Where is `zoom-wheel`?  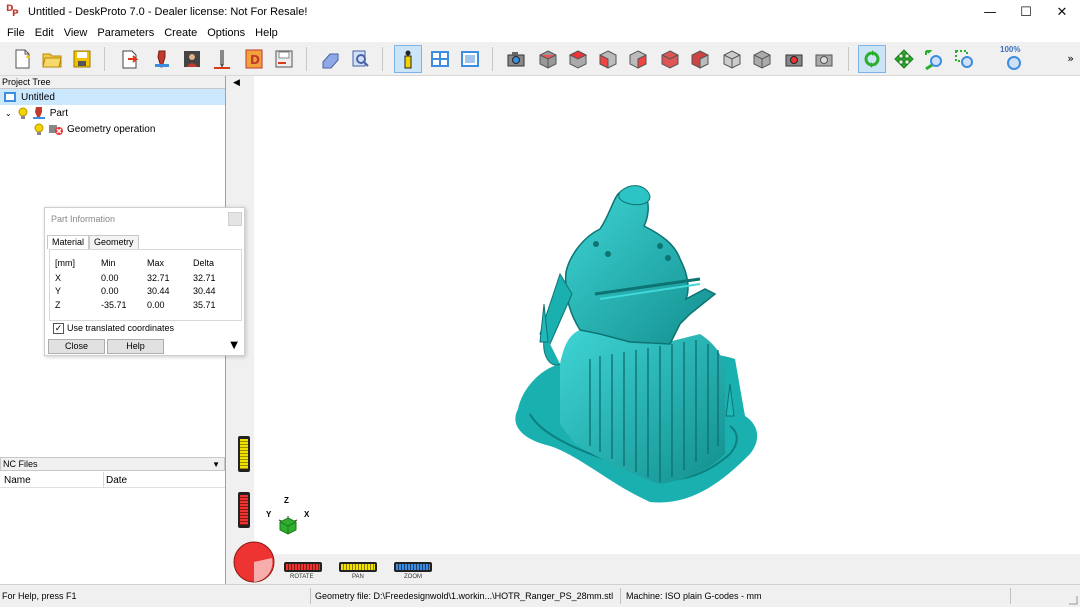
zoom-wheel is located at coordinates (413, 567).